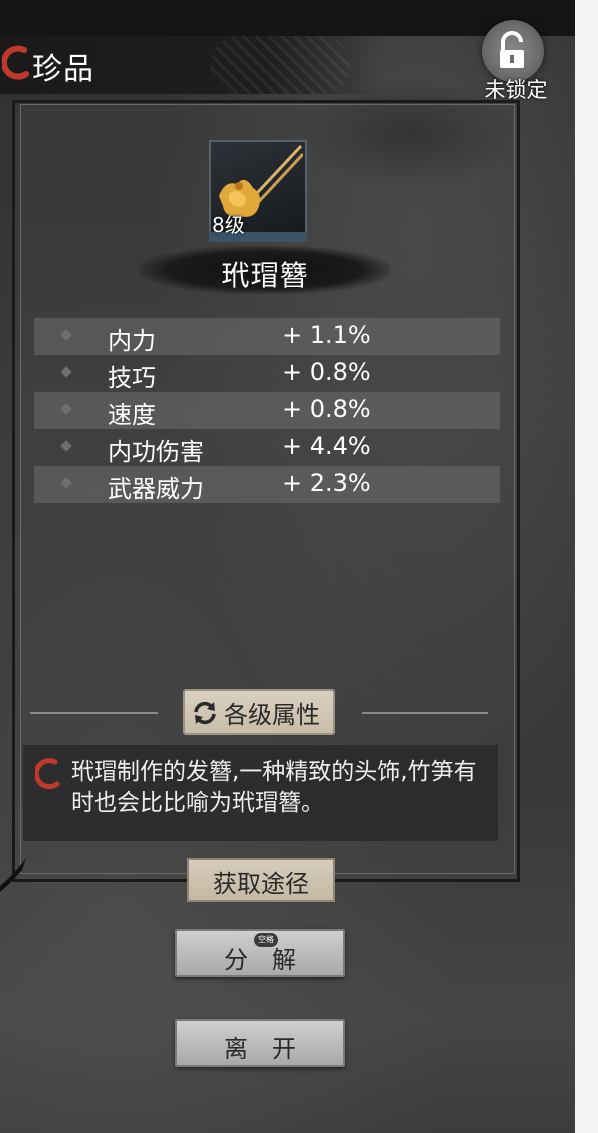 The height and width of the screenshot is (1133, 598). Describe the element at coordinates (326, 483) in the screenshot. I see `stat-value: + 2.3%` at that location.